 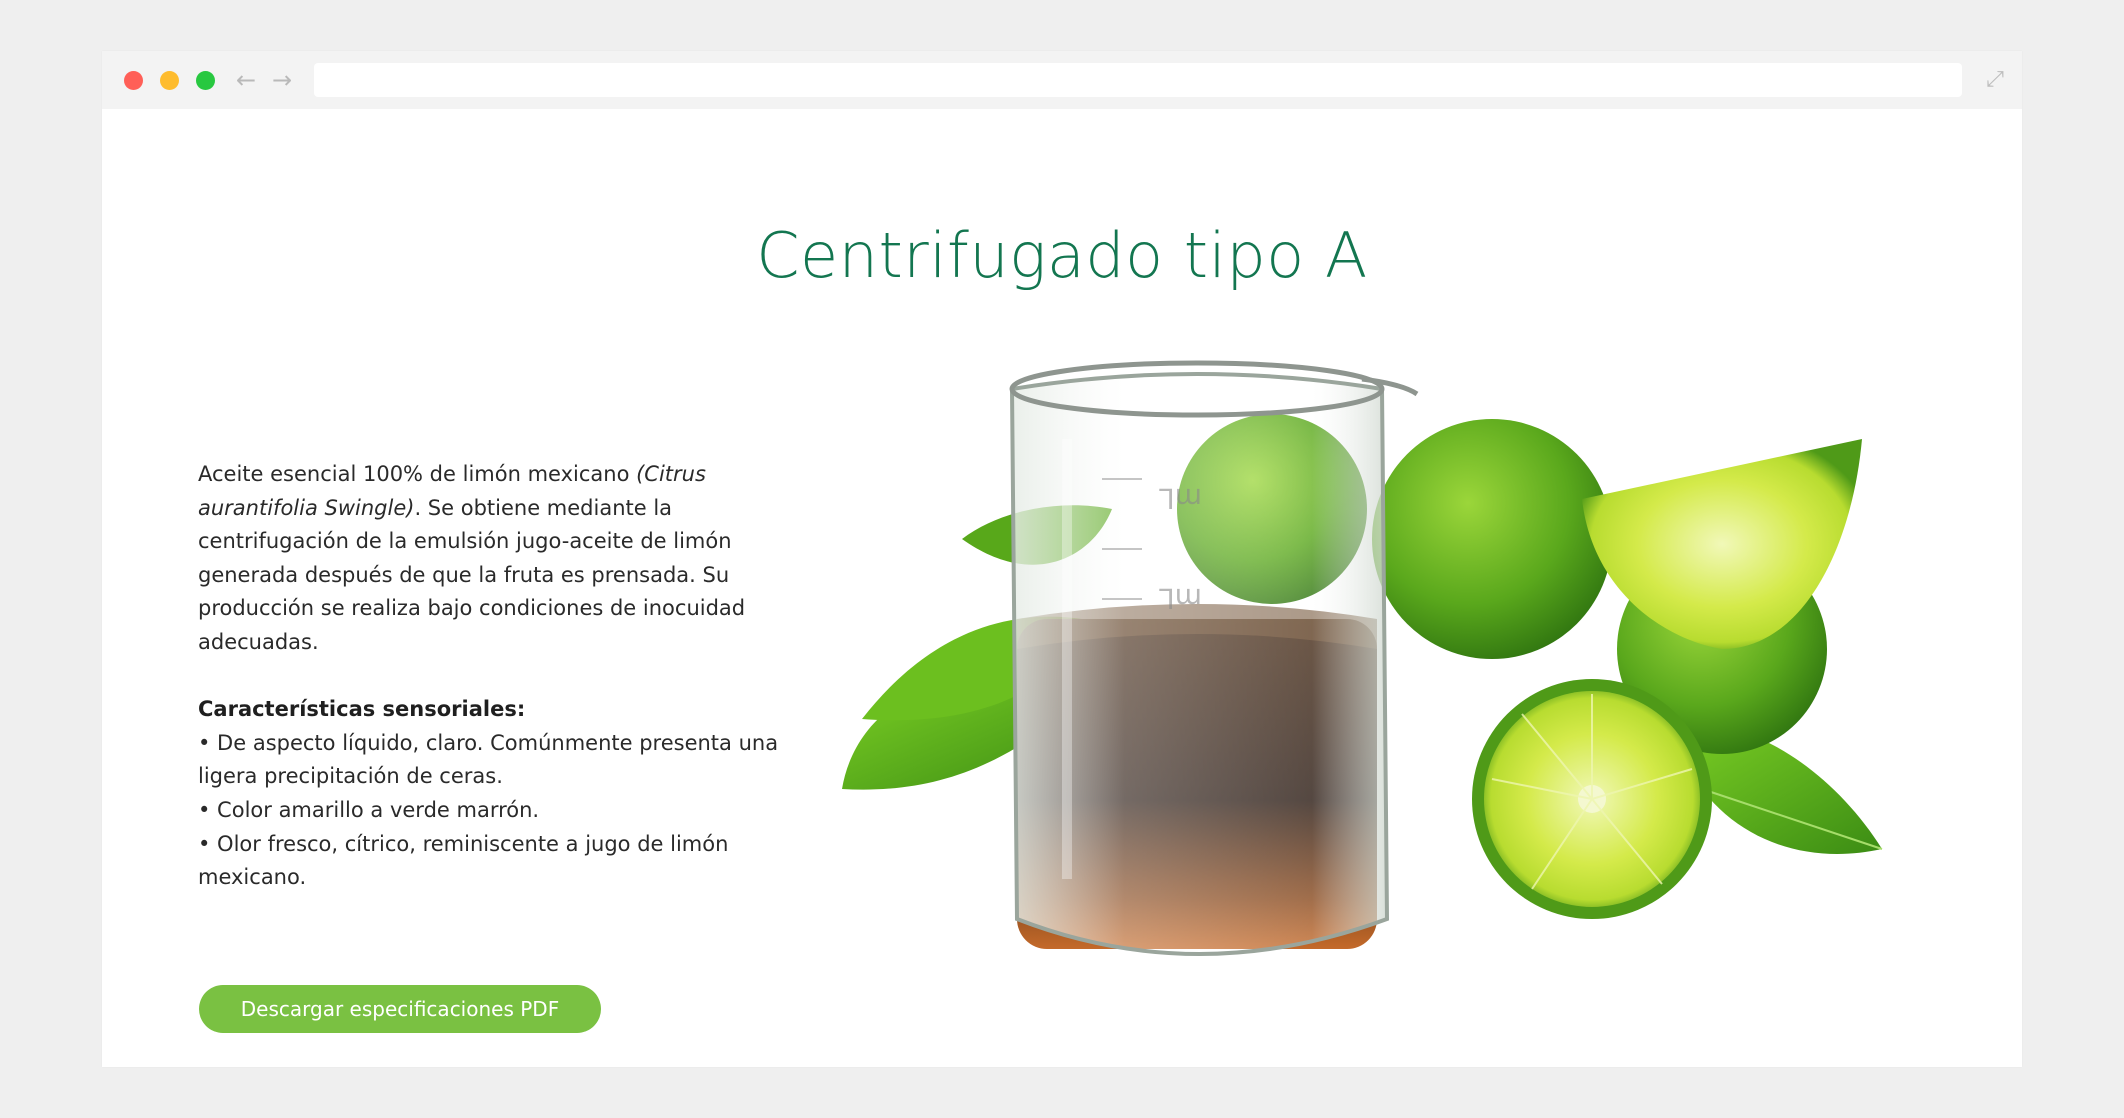 I want to click on browser-titlebar: ← → ⤢, so click(x=1062, y=80).